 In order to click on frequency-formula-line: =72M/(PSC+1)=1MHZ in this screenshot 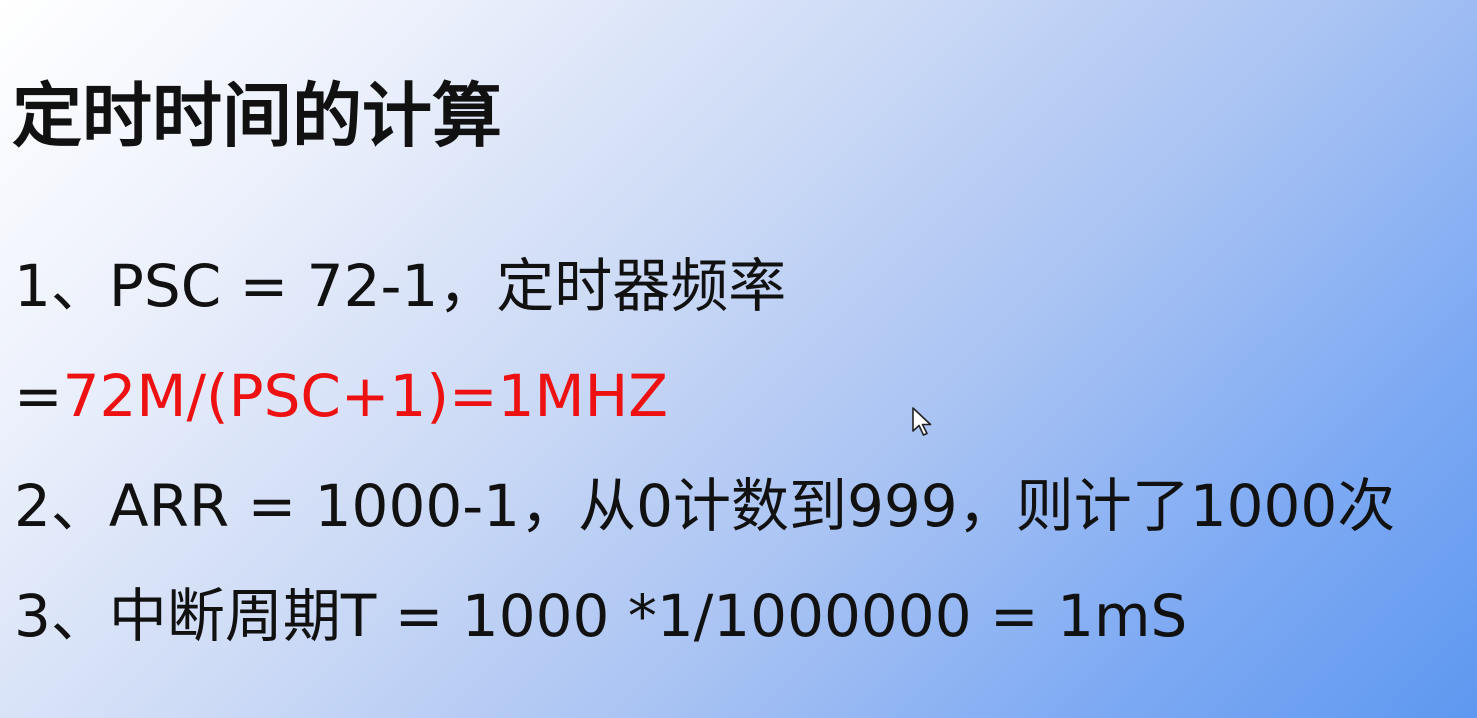, I will do `click(341, 396)`.